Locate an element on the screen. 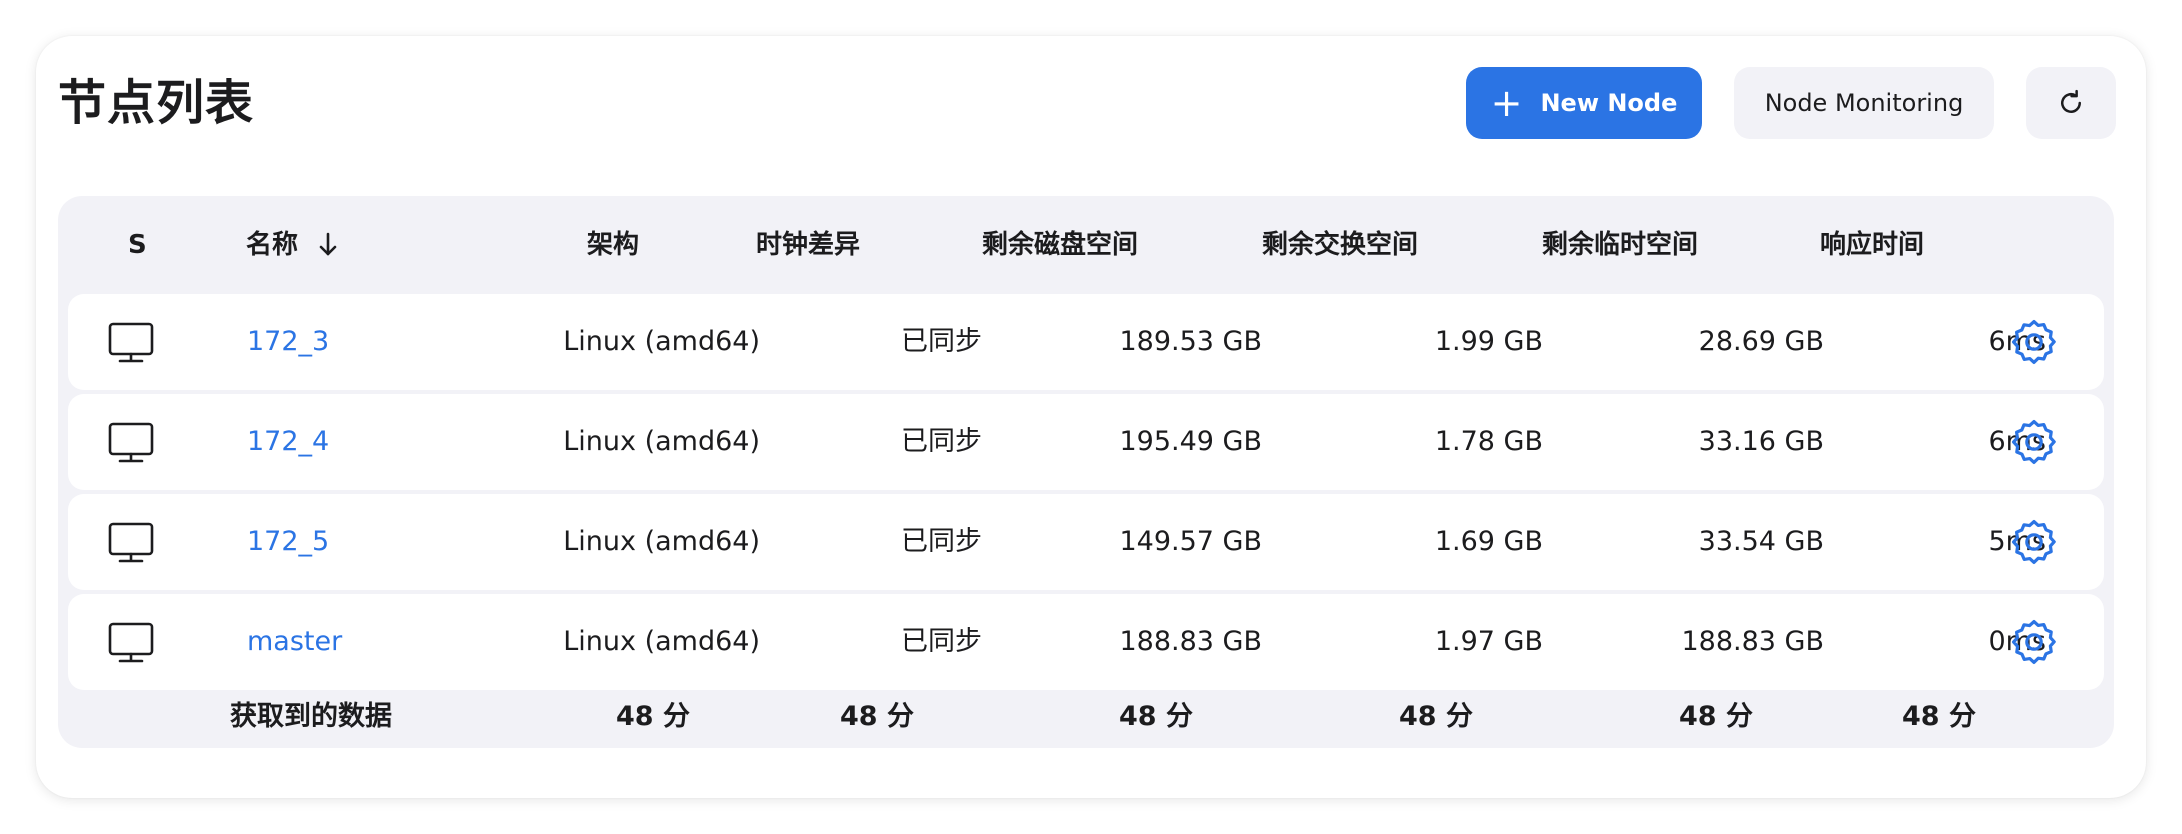 This screenshot has width=2182, height=834. header-name: 名称 is located at coordinates (292, 245).